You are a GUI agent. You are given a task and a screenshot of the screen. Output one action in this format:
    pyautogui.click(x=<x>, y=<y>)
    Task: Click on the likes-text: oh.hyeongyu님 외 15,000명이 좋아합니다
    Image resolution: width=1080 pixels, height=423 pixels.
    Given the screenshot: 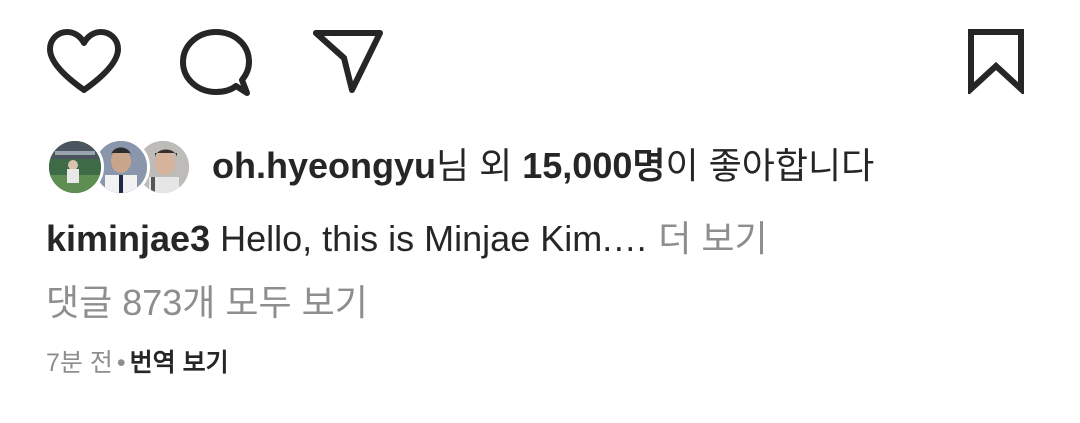 What is the action you would take?
    pyautogui.click(x=543, y=166)
    